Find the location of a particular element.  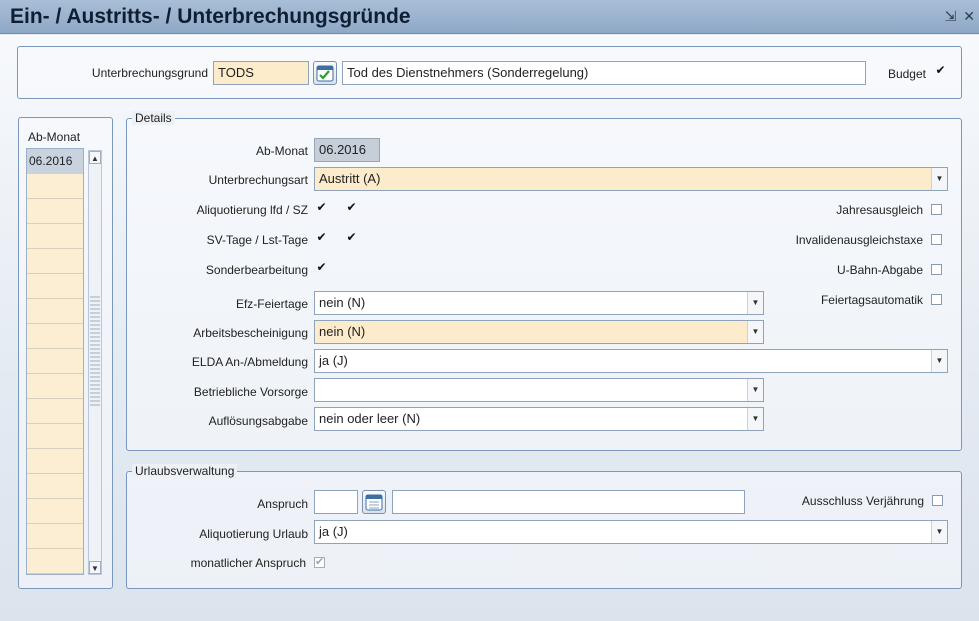

calendar-check-button is located at coordinates (325, 73).